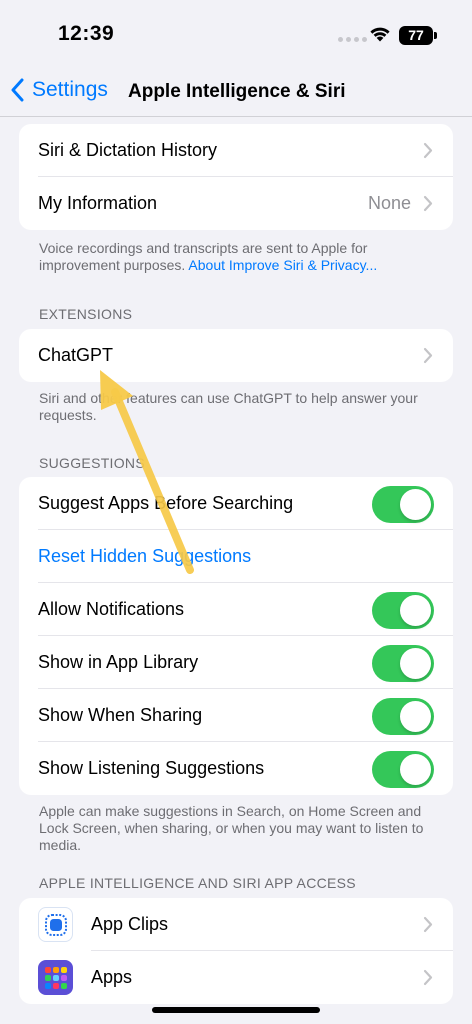 The width and height of the screenshot is (472, 1024). I want to click on allow-notifications-row: Allow Notifications, so click(236, 609).